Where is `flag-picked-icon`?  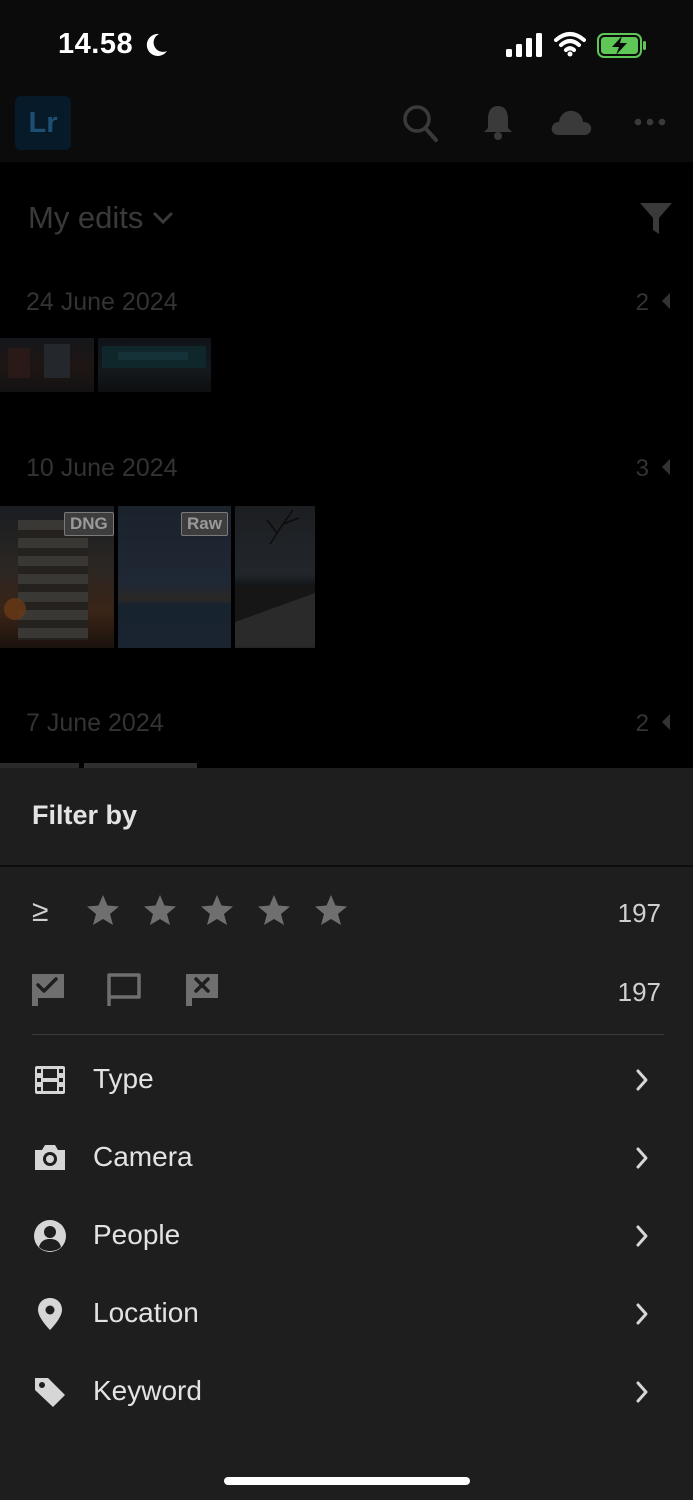
flag-picked-icon is located at coordinates (48, 990).